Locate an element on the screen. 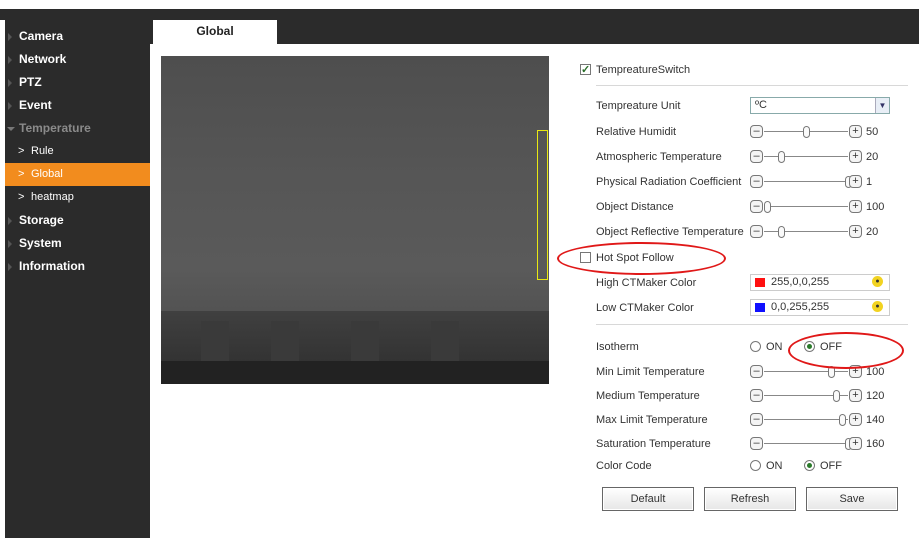  sidebar-subitem-label: heatmap is located at coordinates (52, 197).